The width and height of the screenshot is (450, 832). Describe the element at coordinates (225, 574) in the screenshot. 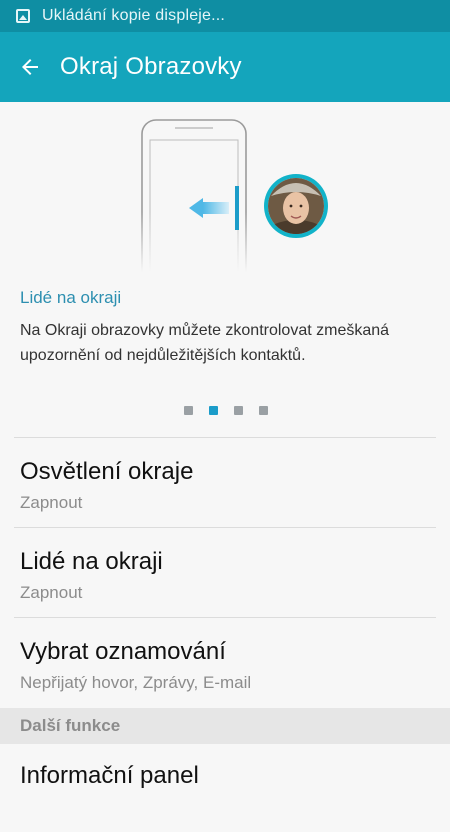

I see `setting-people-edge: Lidé na okraji Zapnout` at that location.